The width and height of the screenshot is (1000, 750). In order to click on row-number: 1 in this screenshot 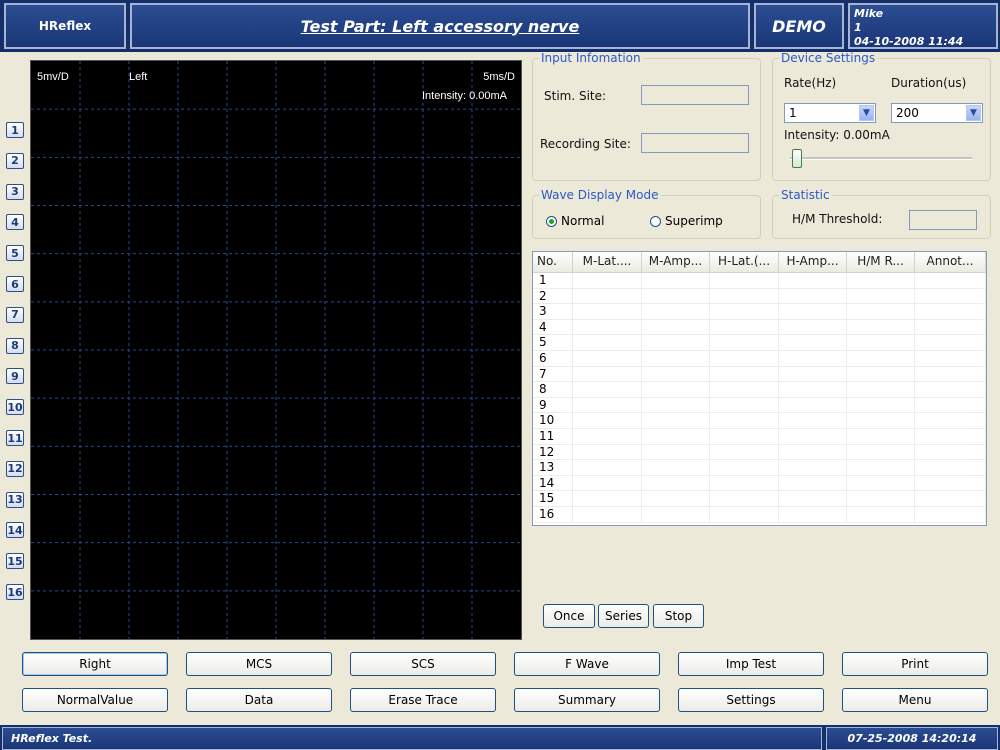, I will do `click(553, 280)`.